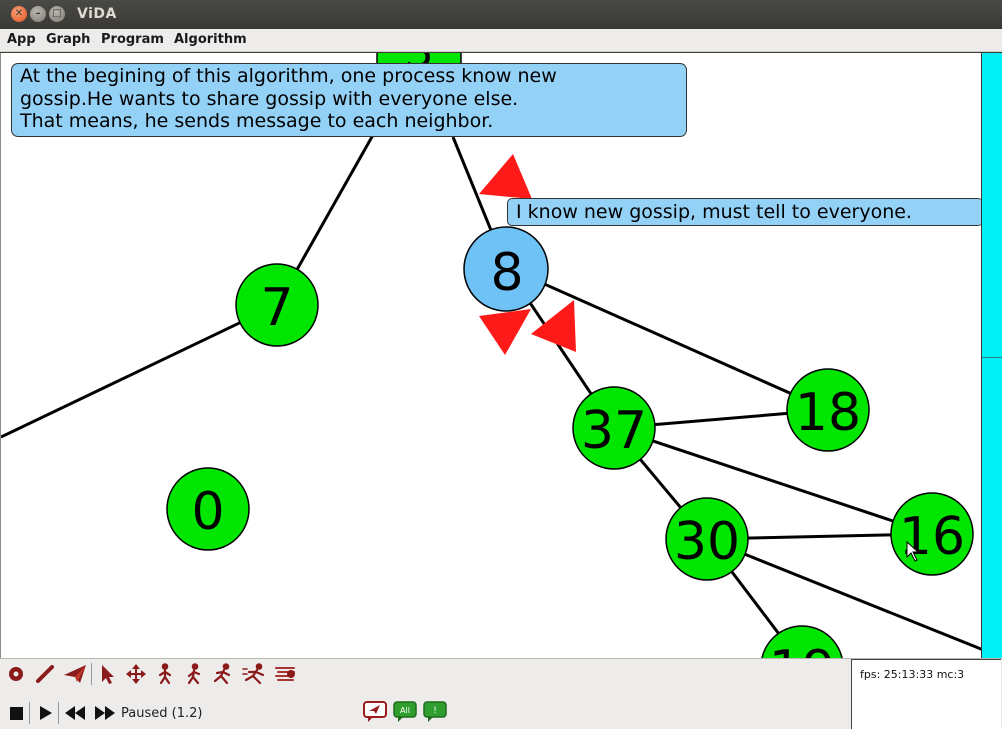 Image resolution: width=1002 pixels, height=729 pixels. I want to click on node-label: 7, so click(276, 308).